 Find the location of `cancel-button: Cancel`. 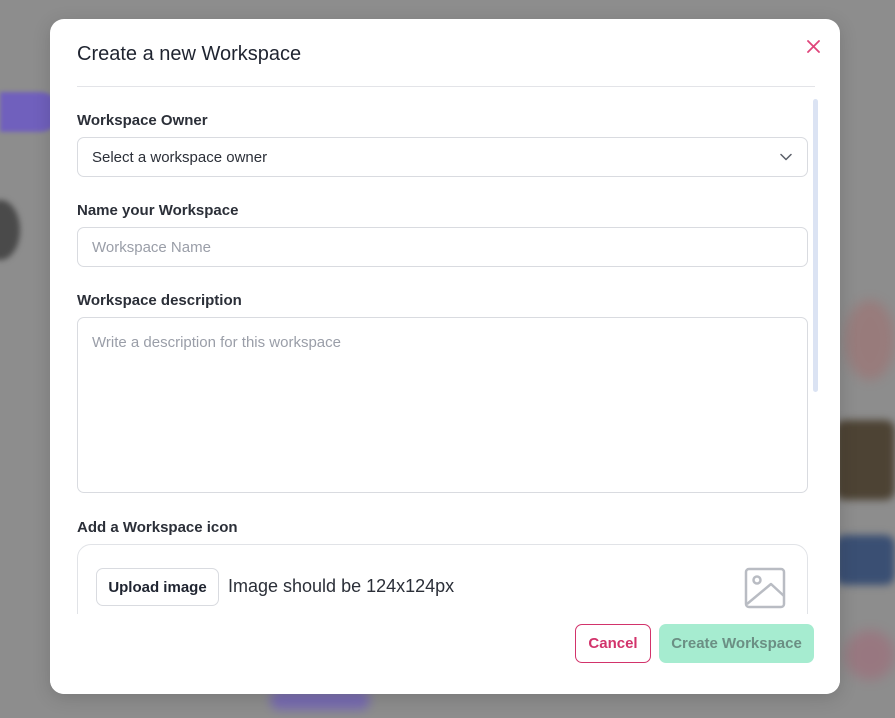

cancel-button: Cancel is located at coordinates (613, 643).